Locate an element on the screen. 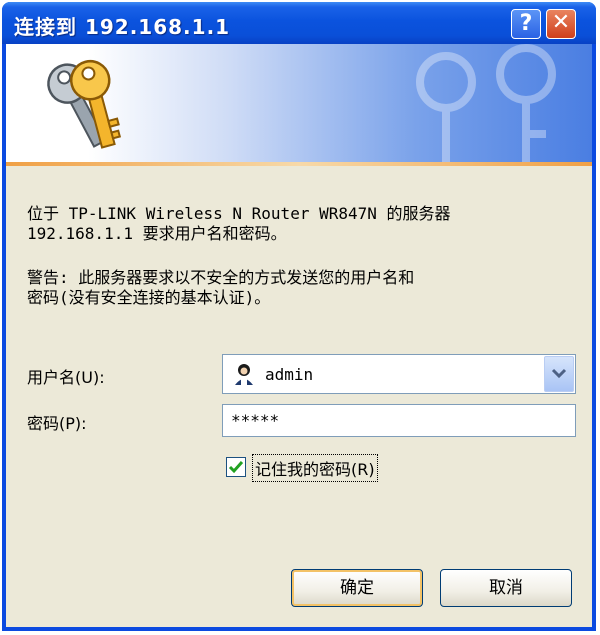 The width and height of the screenshot is (600, 635). warning-line2: 密码(没有安全连接的基本认证)。 is located at coordinates (149, 297).